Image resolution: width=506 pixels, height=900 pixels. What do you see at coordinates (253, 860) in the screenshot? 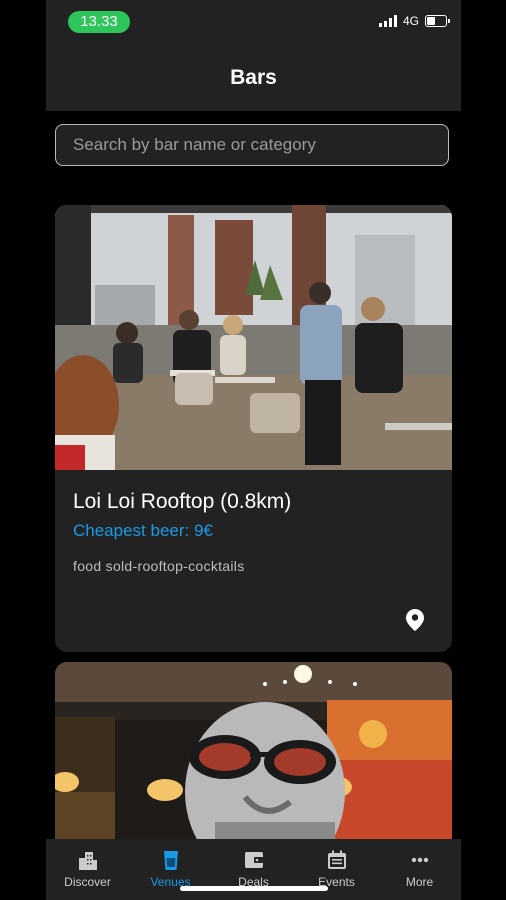
I see `wallet-icon` at bounding box center [253, 860].